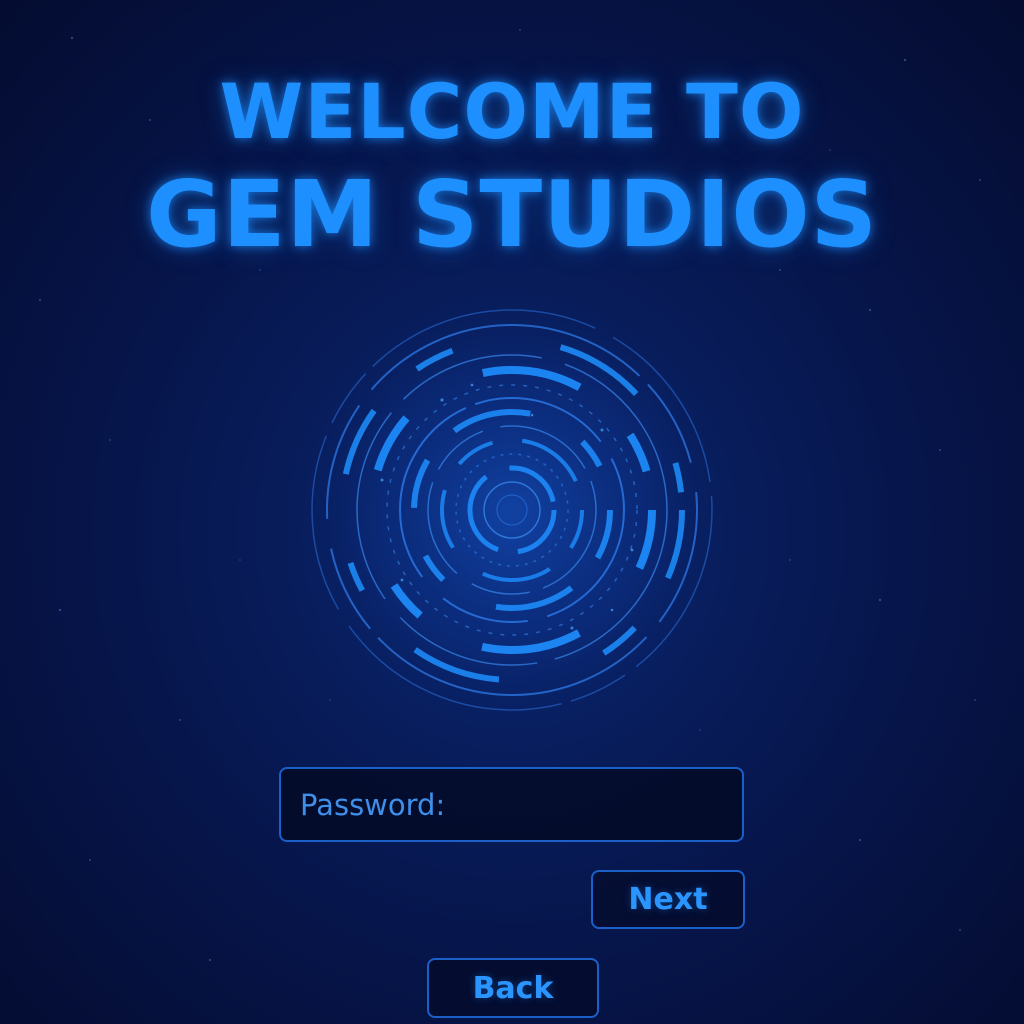 The image size is (1024, 1024). I want to click on next-button: Next, so click(668, 899).